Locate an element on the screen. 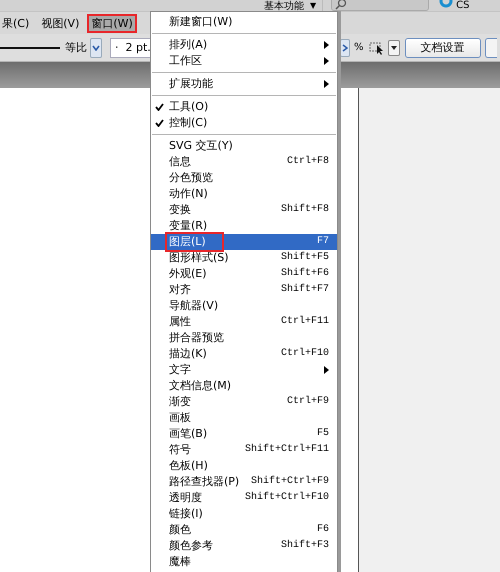  menu-item: 导航器(V) is located at coordinates (244, 306).